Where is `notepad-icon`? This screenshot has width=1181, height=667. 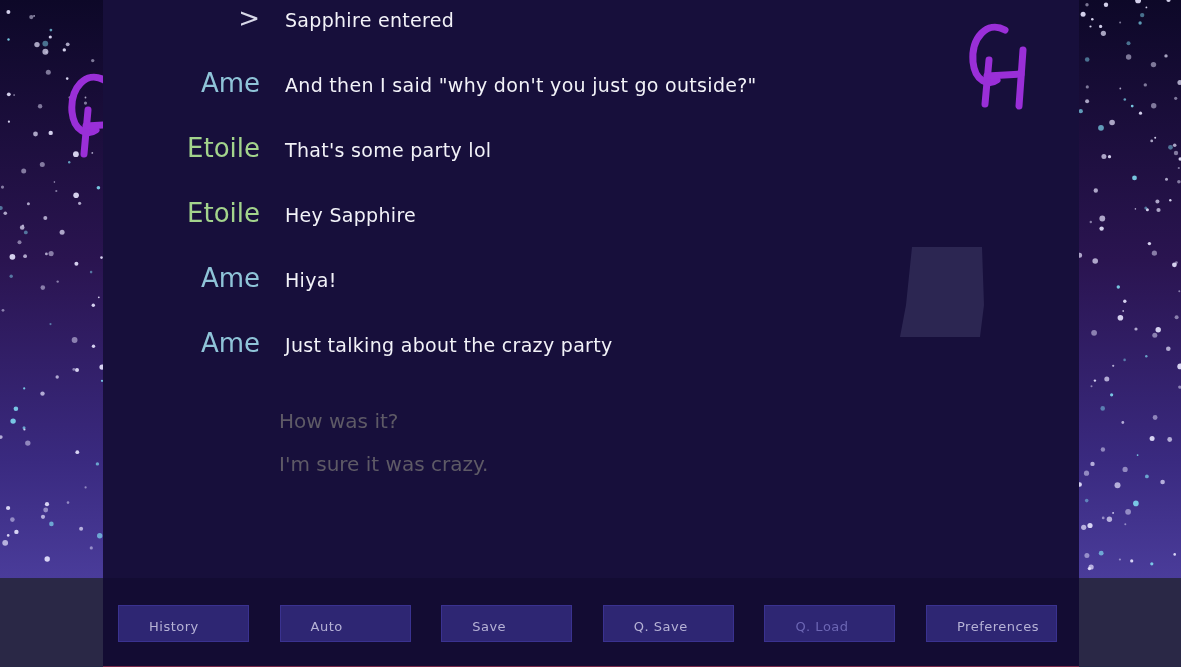
notepad-icon is located at coordinates (942, 292).